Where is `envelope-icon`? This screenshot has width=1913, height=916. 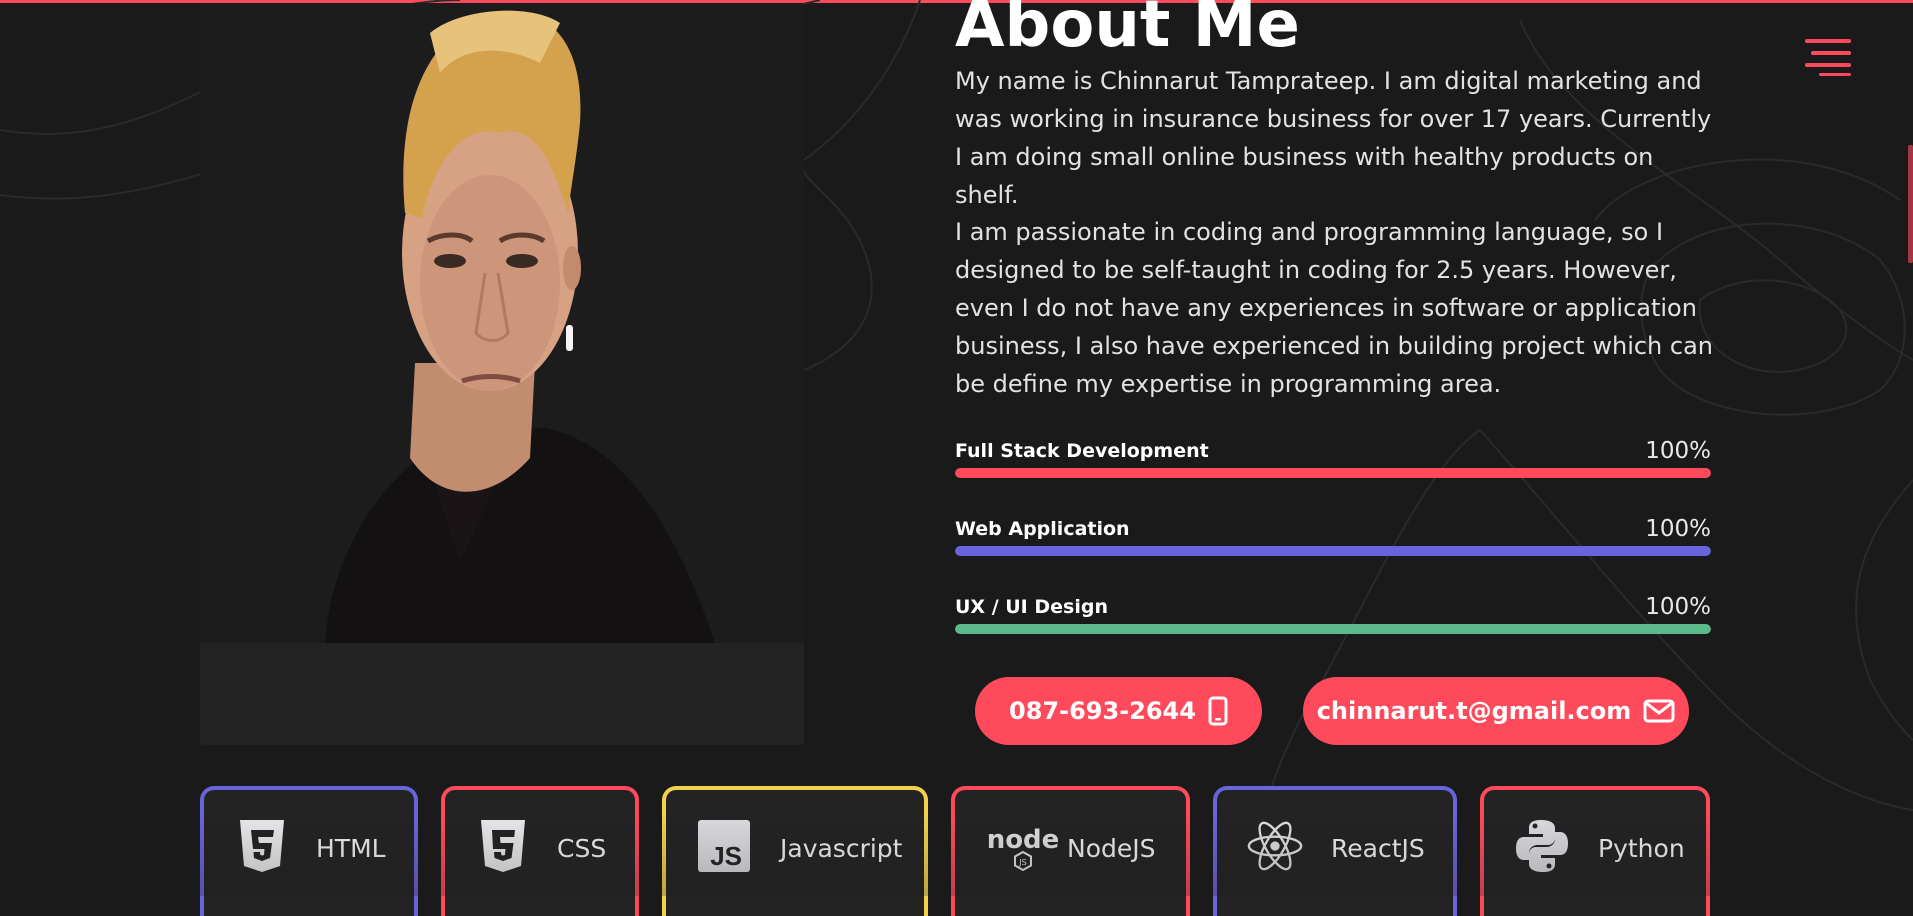
envelope-icon is located at coordinates (1659, 711).